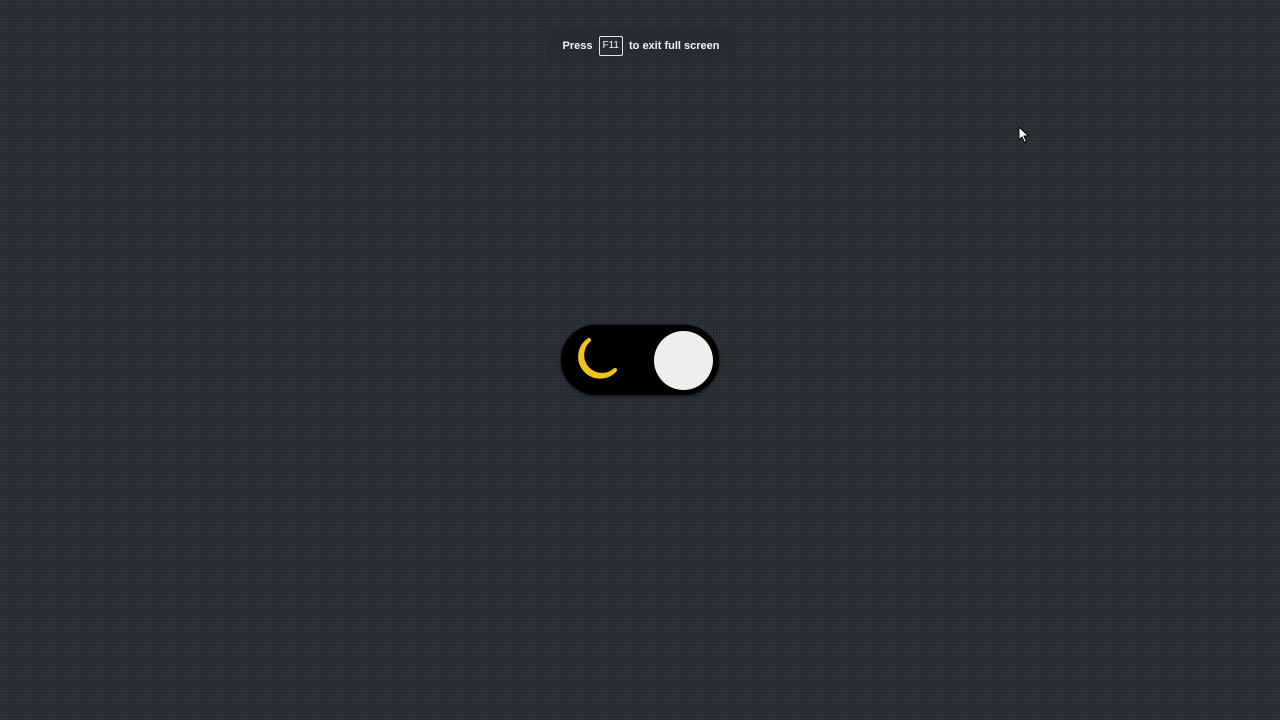 The width and height of the screenshot is (1280, 720). Describe the element at coordinates (640, 360) in the screenshot. I see `theme-toggle` at that location.